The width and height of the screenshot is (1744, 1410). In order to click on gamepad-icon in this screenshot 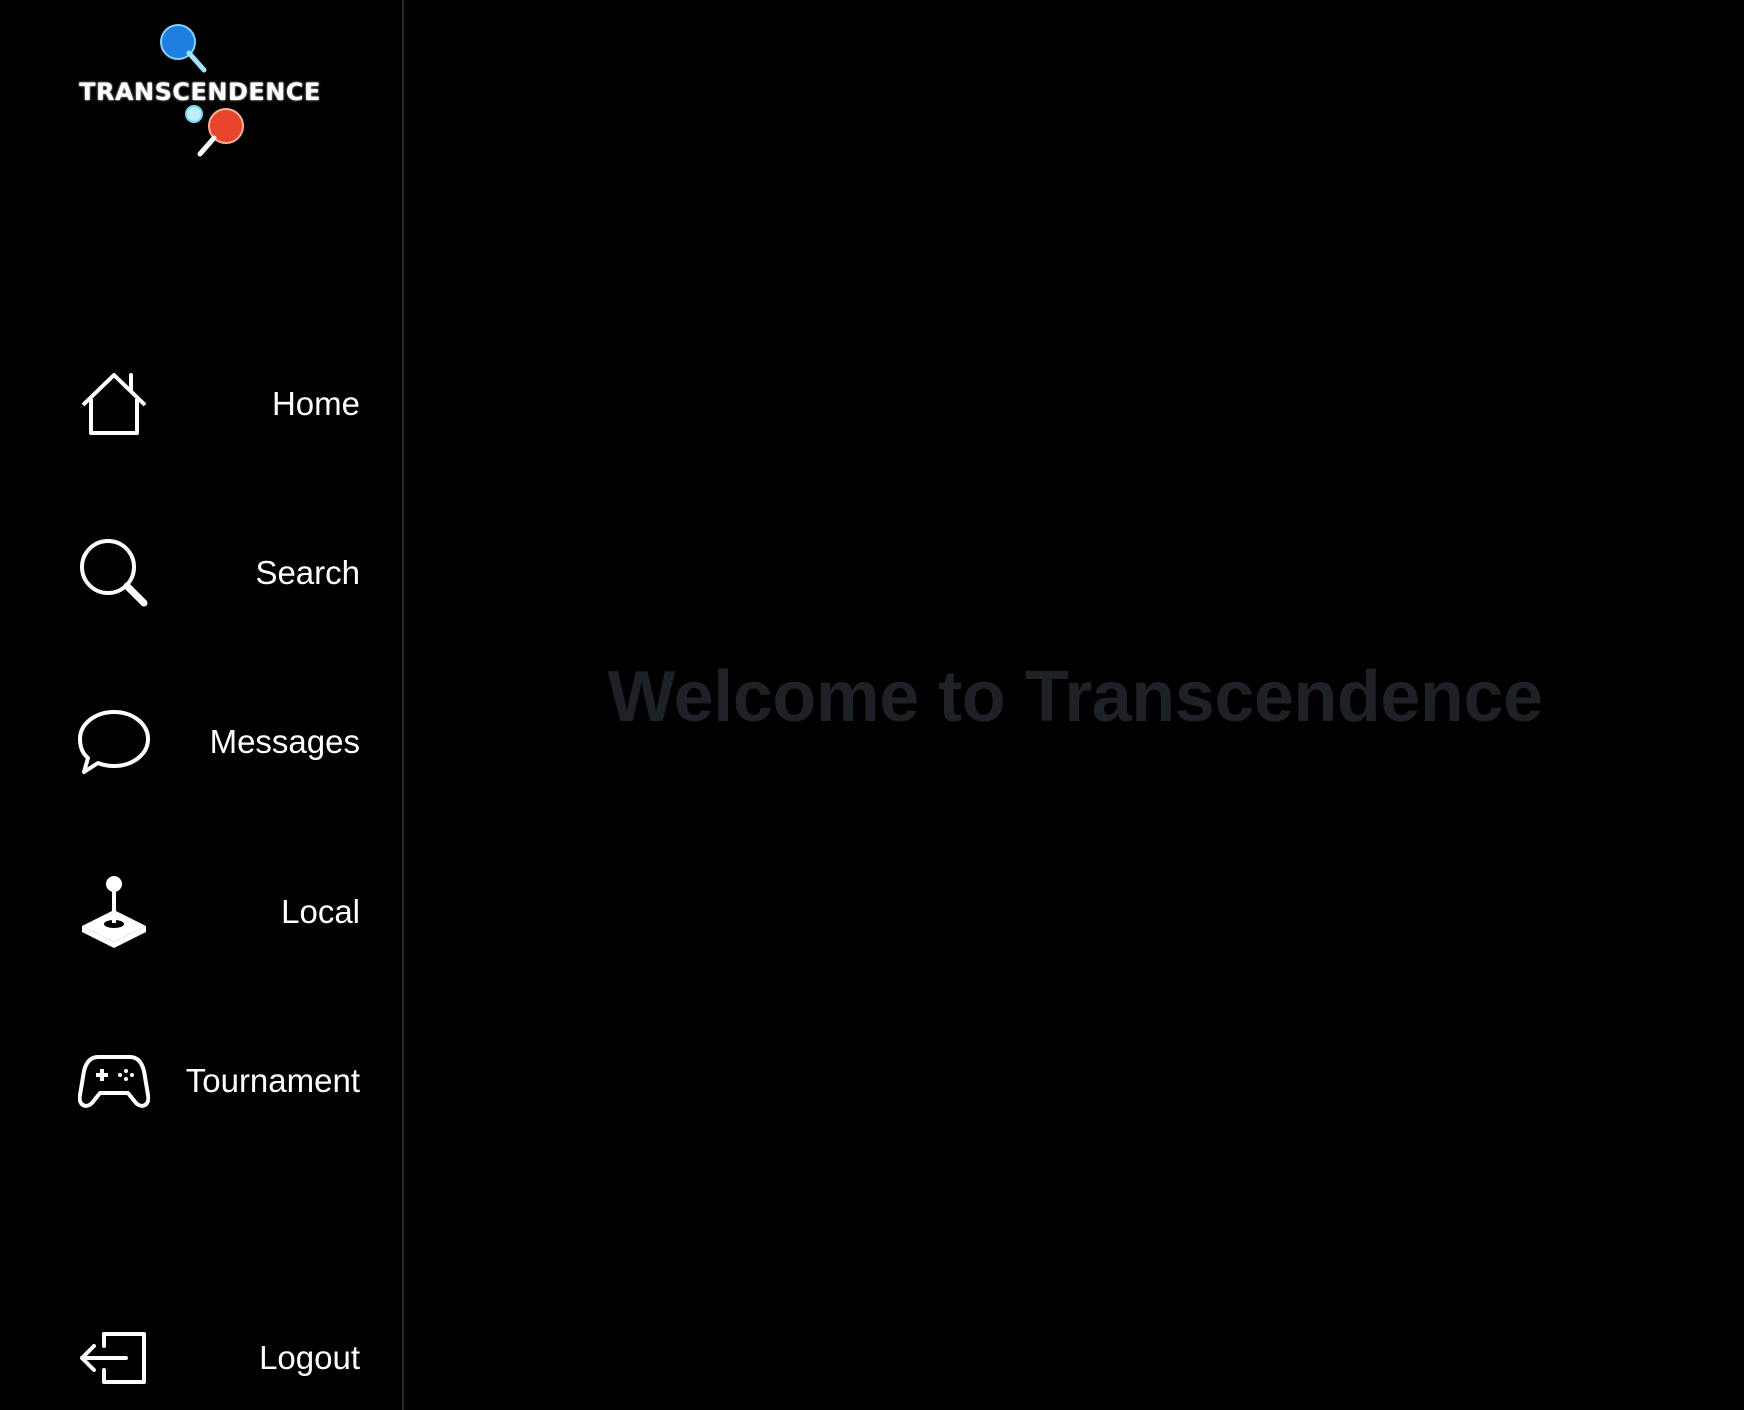, I will do `click(114, 1081)`.